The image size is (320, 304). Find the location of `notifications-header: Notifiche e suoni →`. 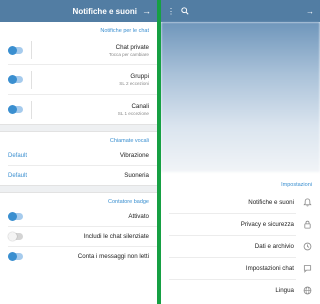

notifications-header: Notifiche e suoni → is located at coordinates (78, 11).